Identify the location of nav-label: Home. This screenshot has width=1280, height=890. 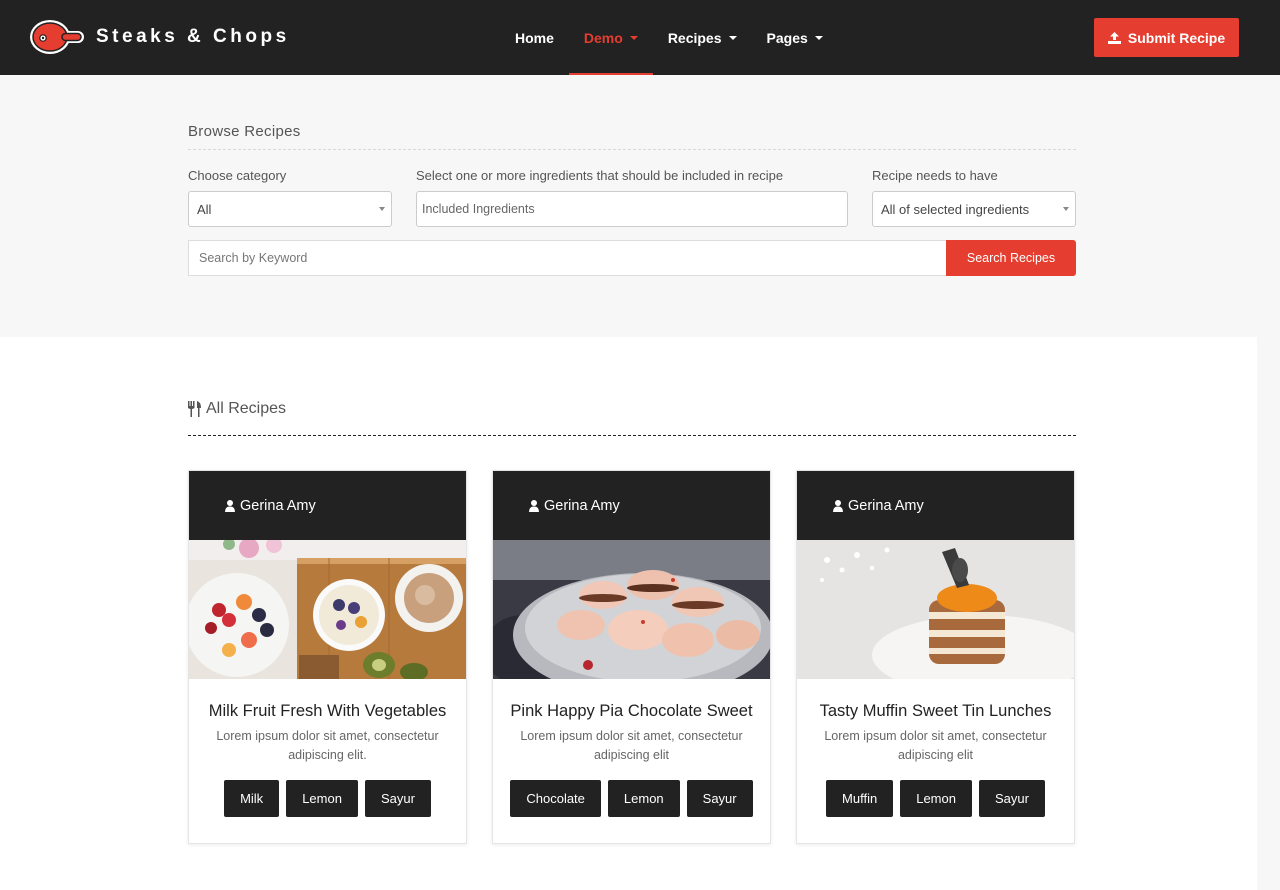
(534, 37).